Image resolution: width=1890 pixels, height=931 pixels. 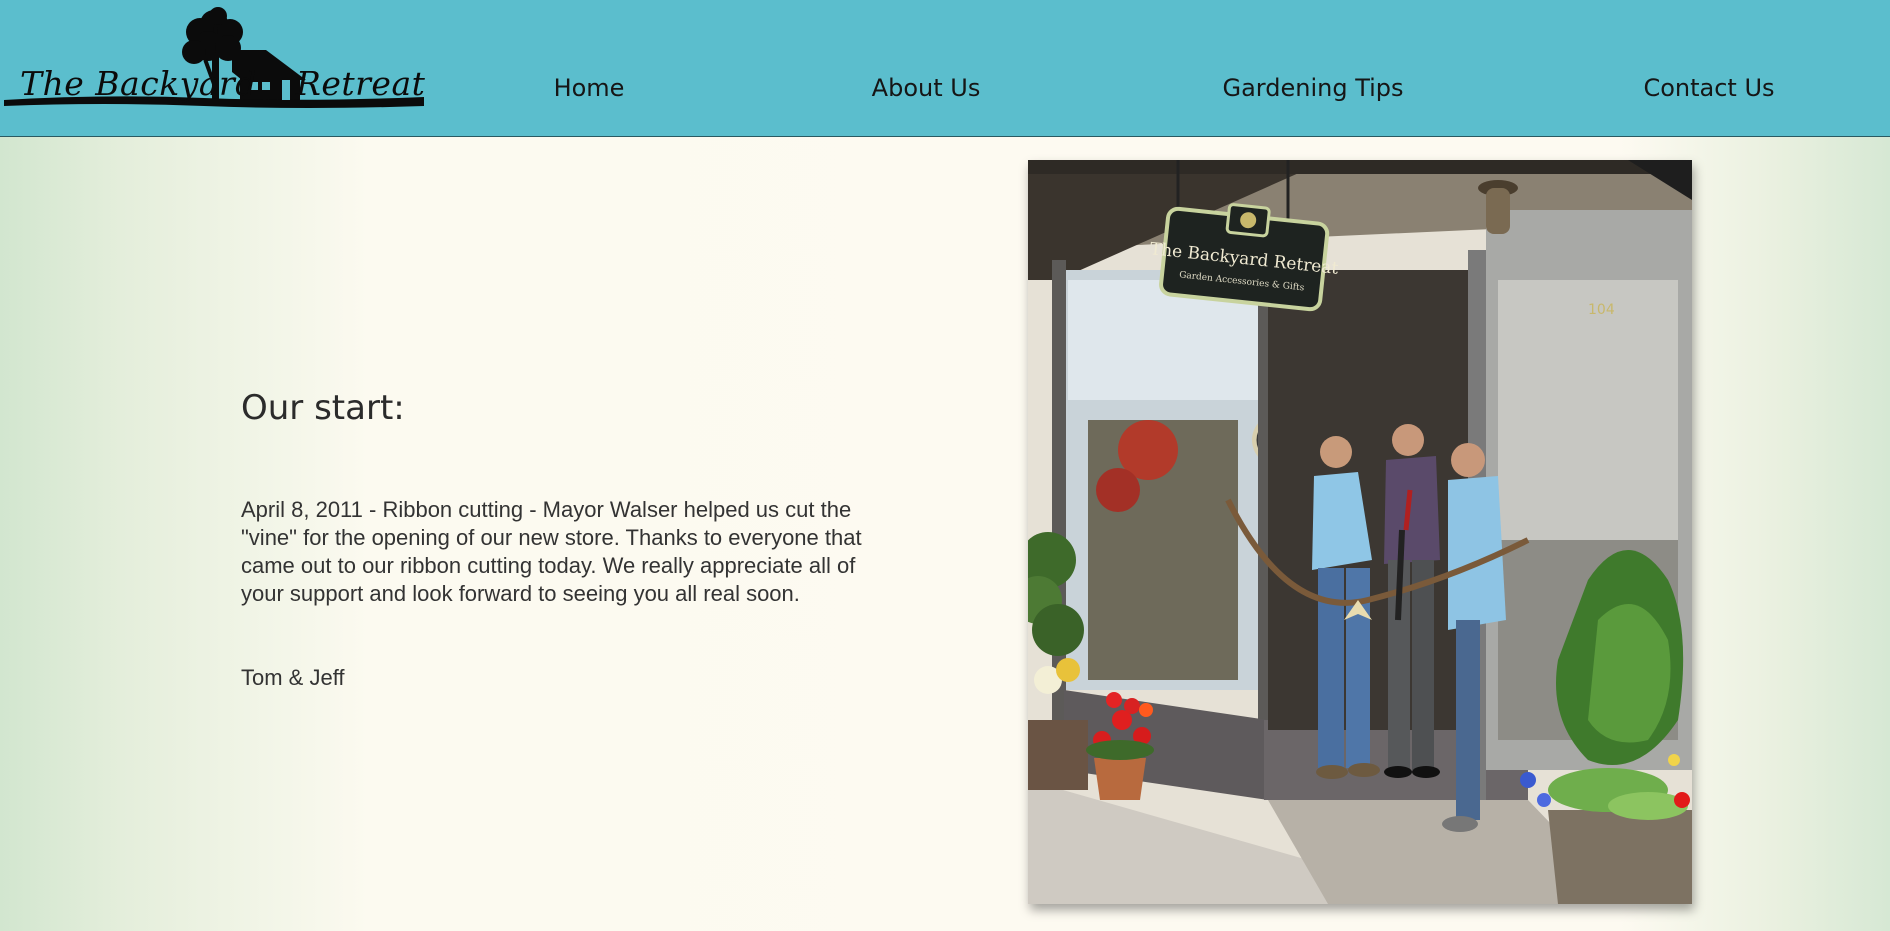 I want to click on section-title: Our start:, so click(x=323, y=408).